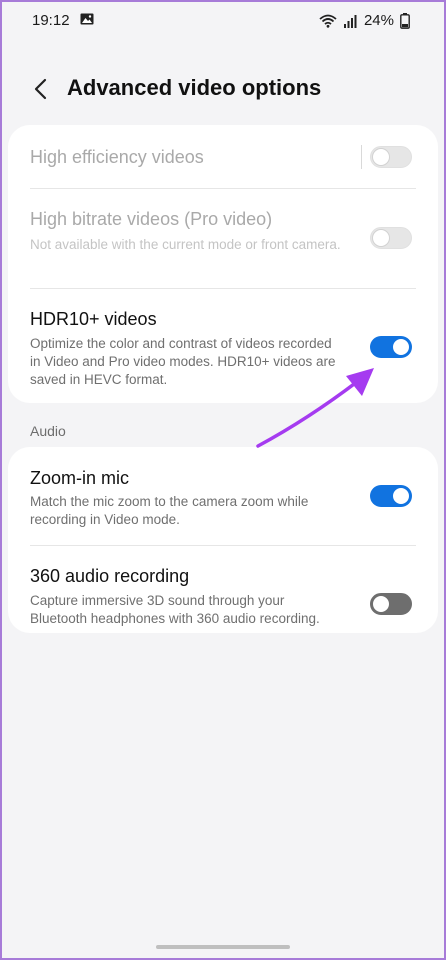 This screenshot has height=960, width=446. I want to click on page-header: Advanced video options, so click(223, 89).